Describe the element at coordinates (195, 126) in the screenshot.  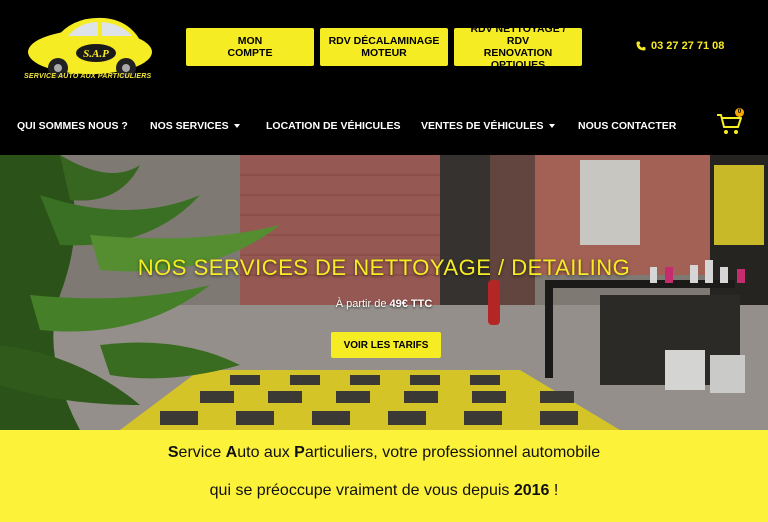
I see `nav-item-services: NOS SERVICES` at that location.